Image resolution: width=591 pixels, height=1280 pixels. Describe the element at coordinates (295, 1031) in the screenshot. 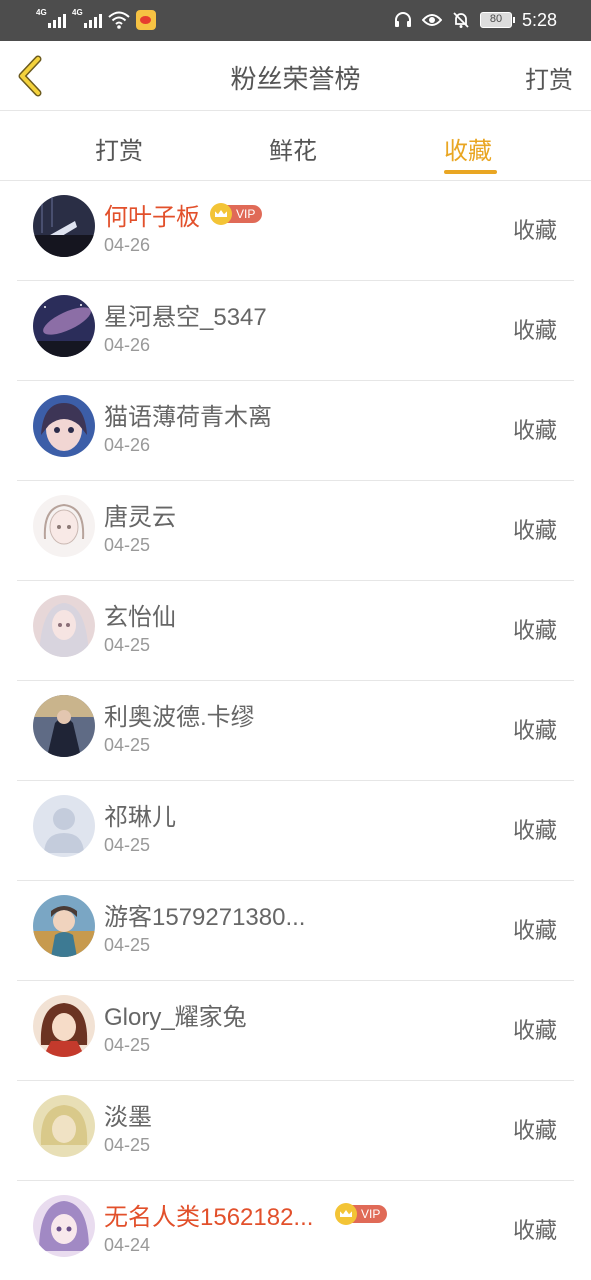

I see `list-item: Glory_耀家兔 04-25 收藏` at that location.